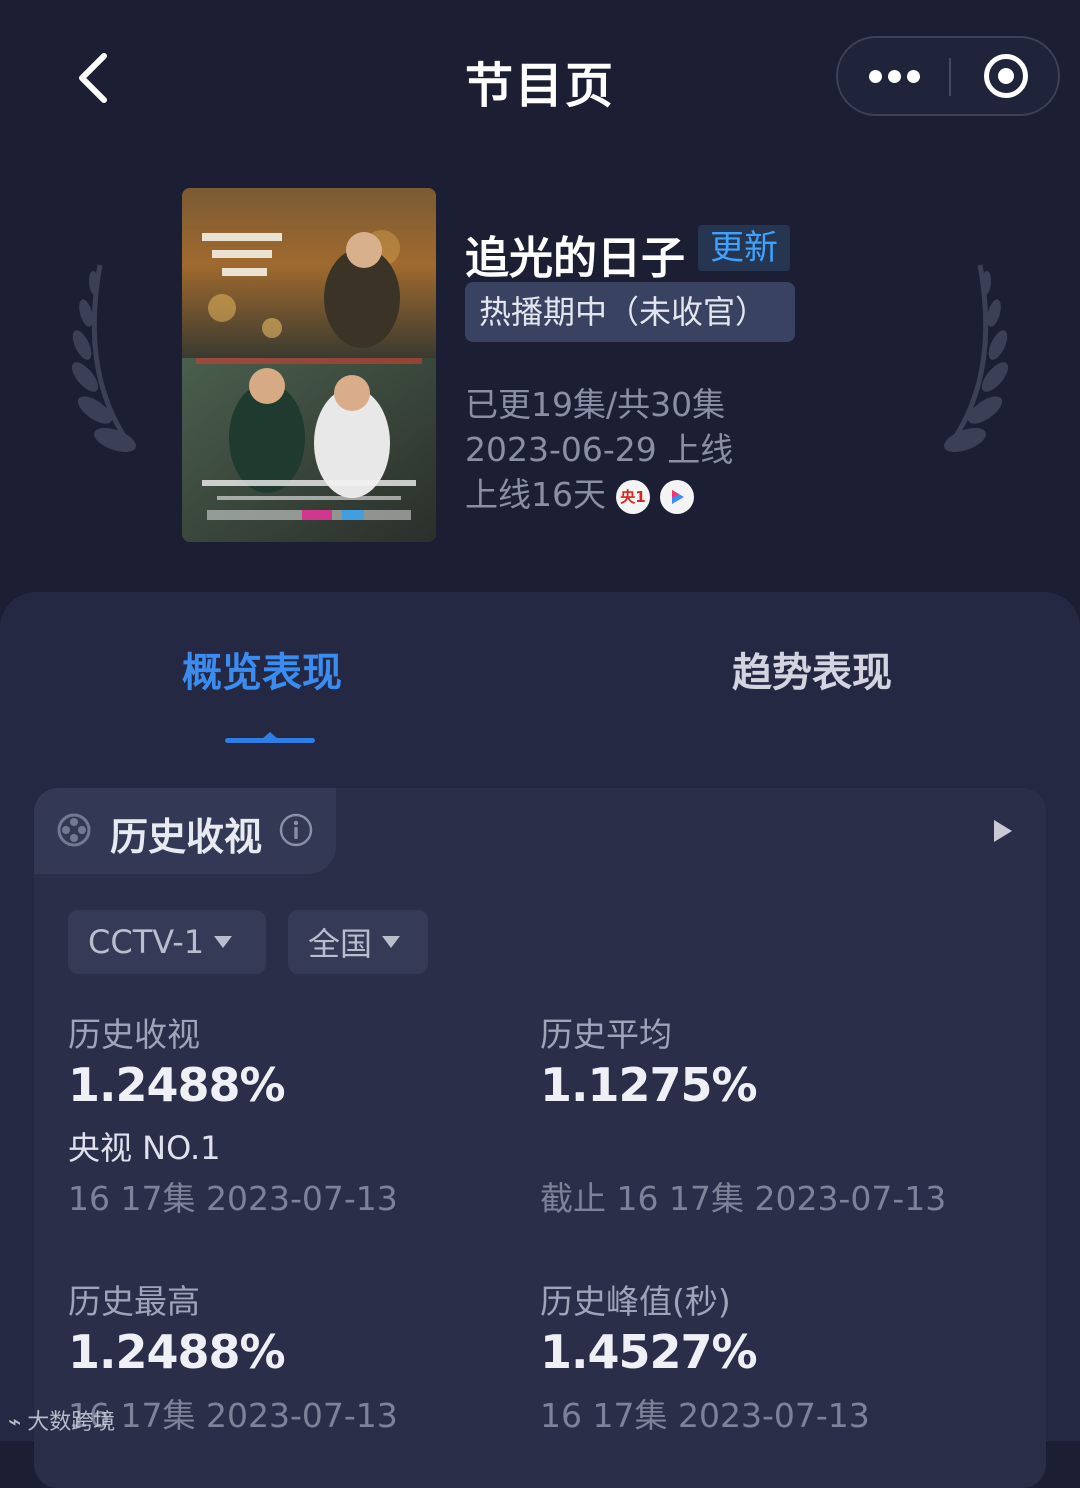 Image resolution: width=1080 pixels, height=1488 pixels. Describe the element at coordinates (633, 496) in the screenshot. I see `cctv1-channel-icon: 央1` at that location.